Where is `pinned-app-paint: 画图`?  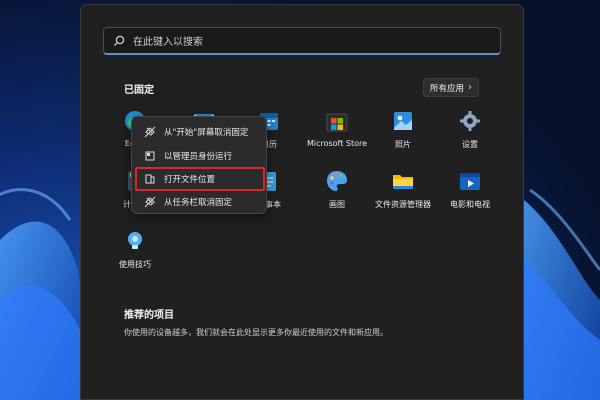 pinned-app-paint: 画图 is located at coordinates (337, 194).